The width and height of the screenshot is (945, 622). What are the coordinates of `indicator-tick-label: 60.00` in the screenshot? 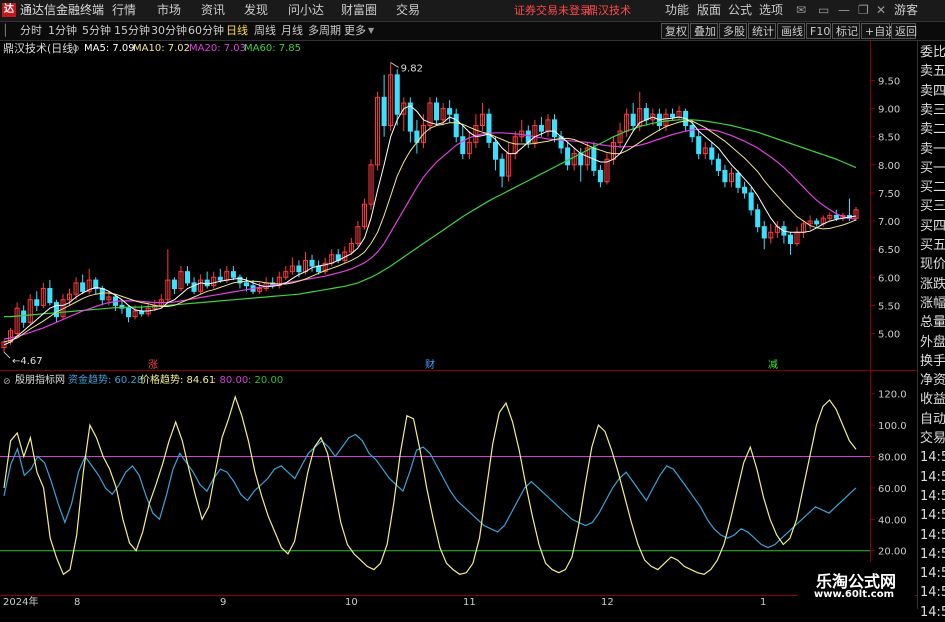 It's located at (892, 489).